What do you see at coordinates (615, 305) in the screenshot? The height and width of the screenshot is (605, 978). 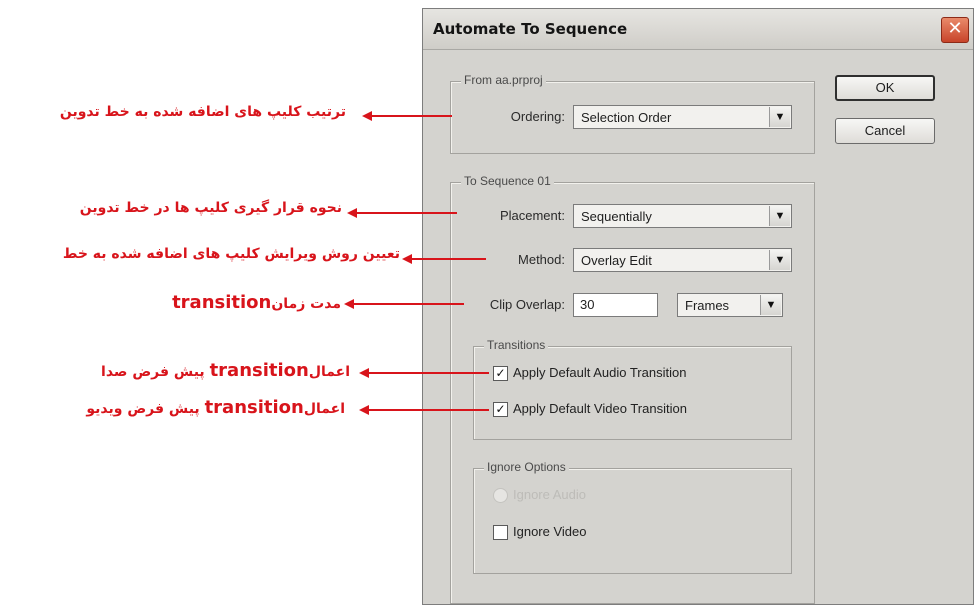 I see `clip-overlap-input: 30` at bounding box center [615, 305].